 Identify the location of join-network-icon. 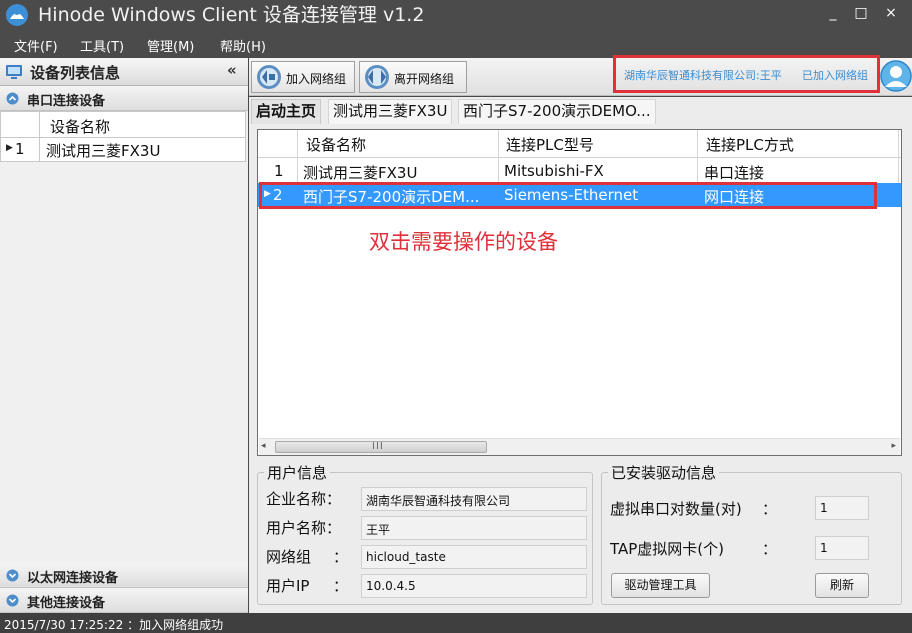
(269, 77).